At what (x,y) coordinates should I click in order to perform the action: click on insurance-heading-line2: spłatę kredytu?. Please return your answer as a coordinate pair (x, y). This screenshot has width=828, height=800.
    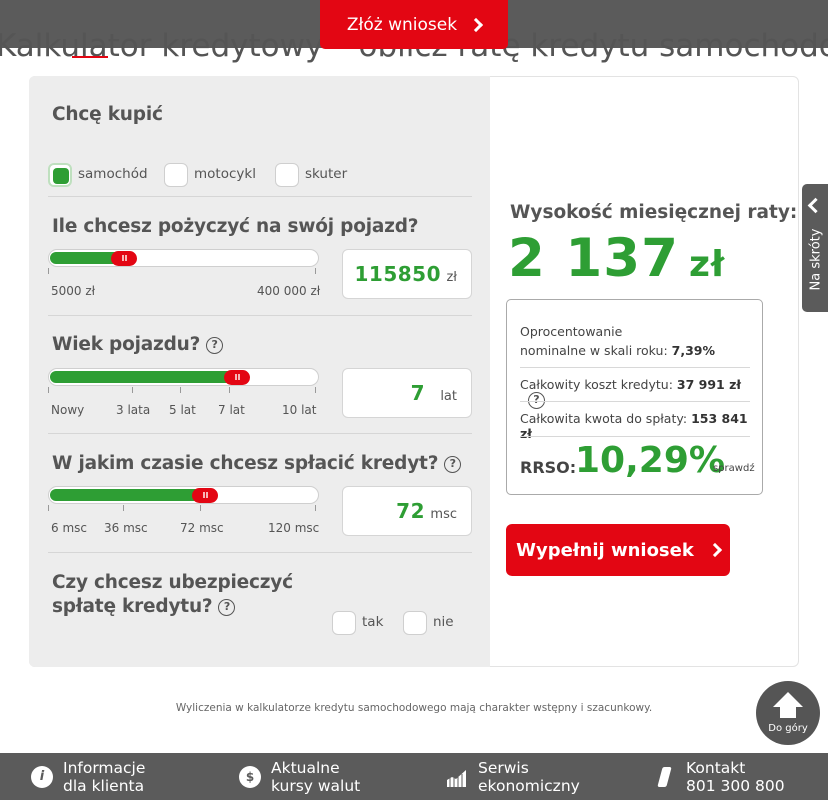
    Looking at the image, I should click on (132, 606).